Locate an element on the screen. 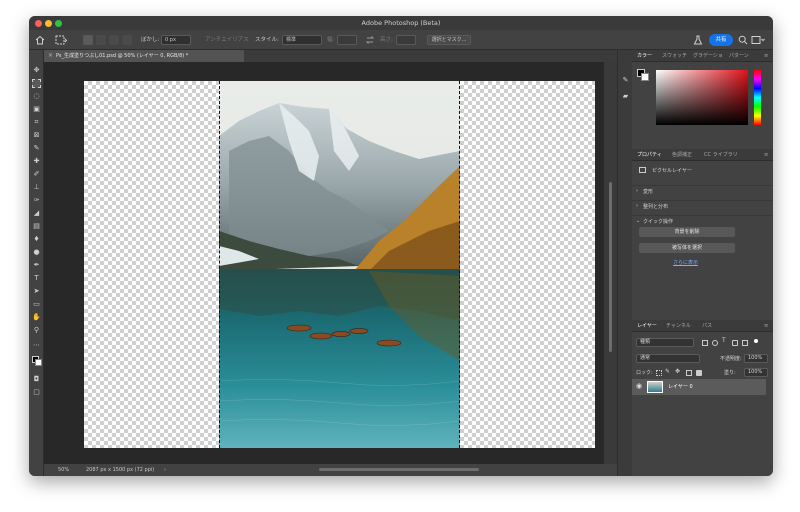 This screenshot has width=800, height=512. zoom-window-button is located at coordinates (58, 23).